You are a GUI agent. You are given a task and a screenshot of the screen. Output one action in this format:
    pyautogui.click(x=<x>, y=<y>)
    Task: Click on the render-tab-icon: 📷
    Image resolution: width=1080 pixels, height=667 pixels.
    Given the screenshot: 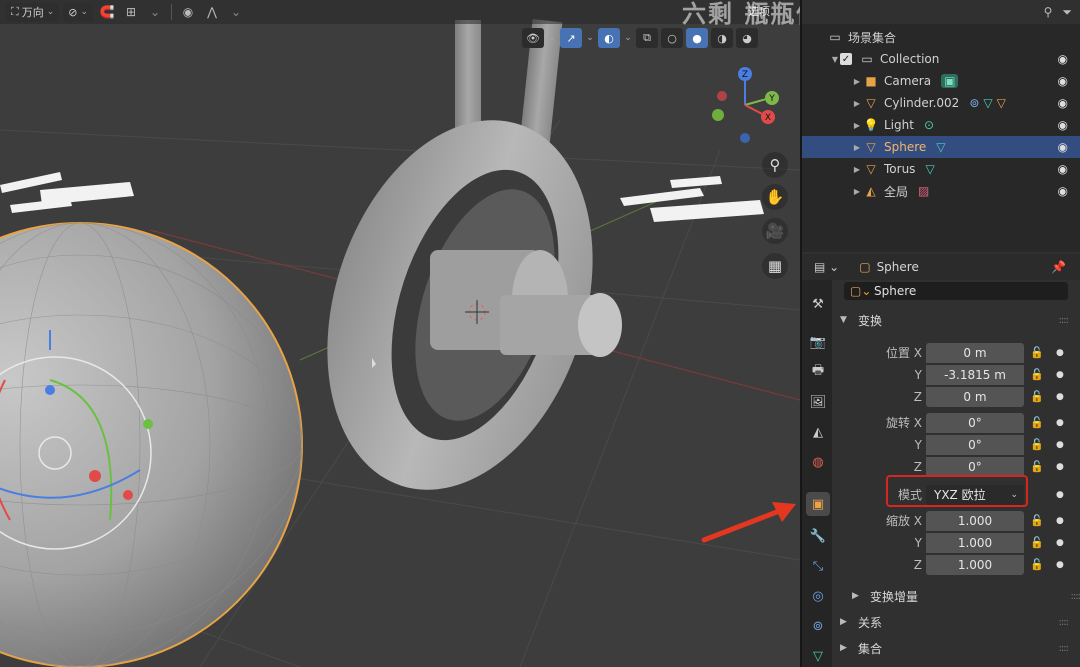 What is the action you would take?
    pyautogui.click(x=818, y=342)
    